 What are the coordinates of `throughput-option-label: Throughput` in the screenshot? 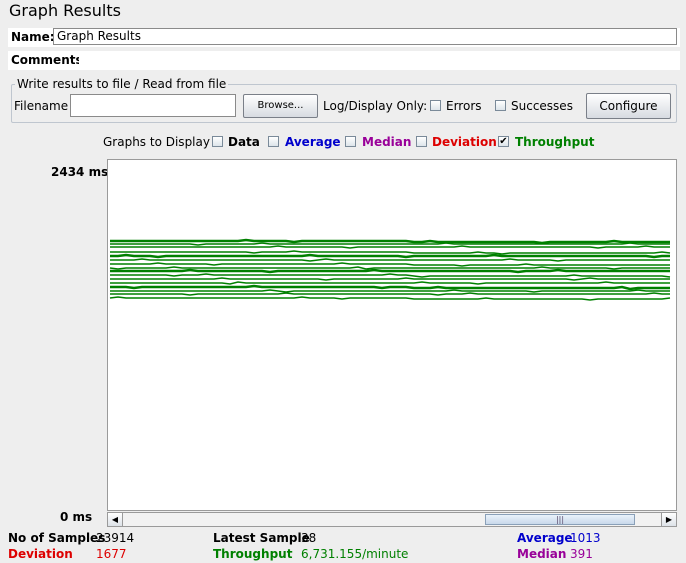 It's located at (555, 142).